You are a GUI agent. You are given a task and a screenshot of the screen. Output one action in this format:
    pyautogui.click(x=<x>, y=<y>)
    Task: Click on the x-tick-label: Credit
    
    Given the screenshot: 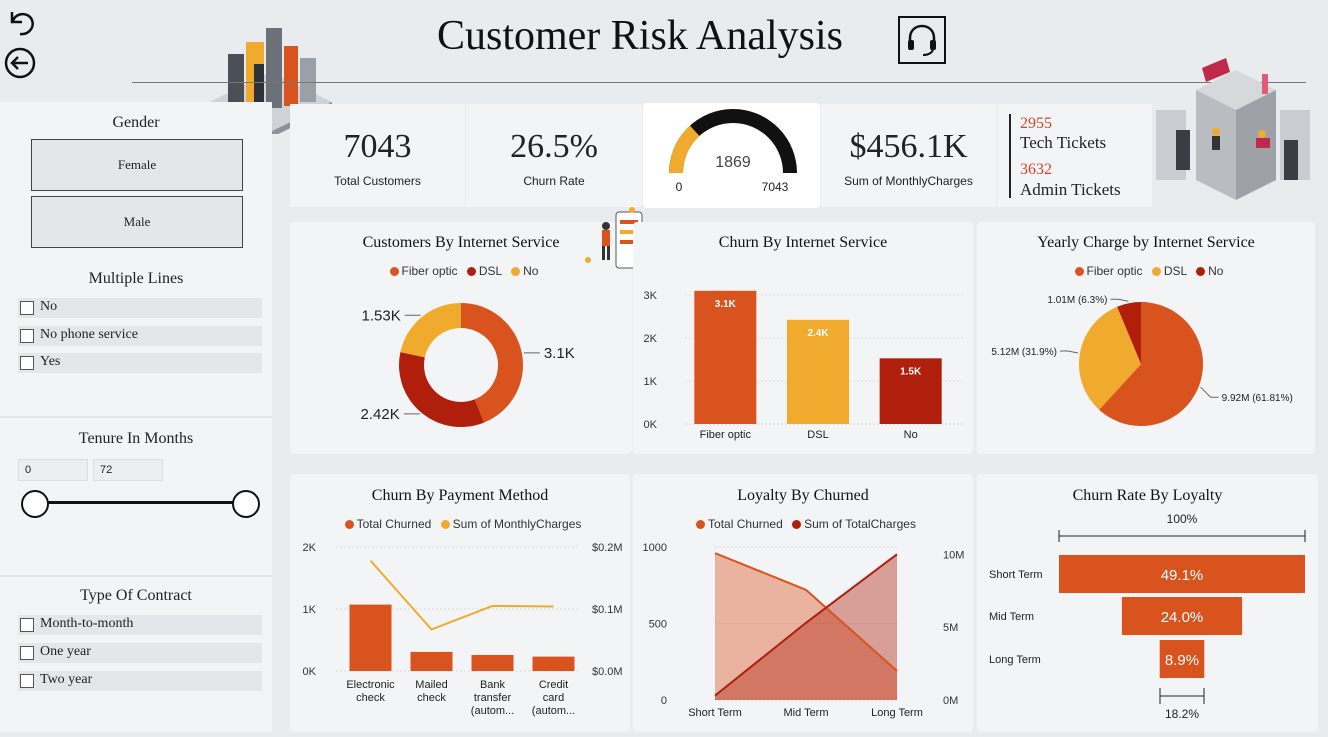 What is the action you would take?
    pyautogui.click(x=553, y=685)
    